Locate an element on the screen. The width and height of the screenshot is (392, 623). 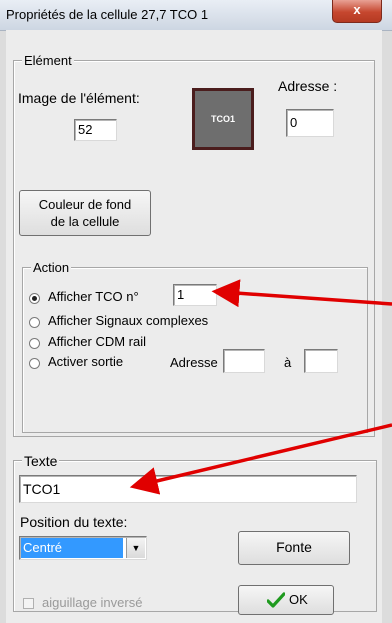
radio-afficher-cdm-label: Afficher CDM rail is located at coordinates (97, 341).